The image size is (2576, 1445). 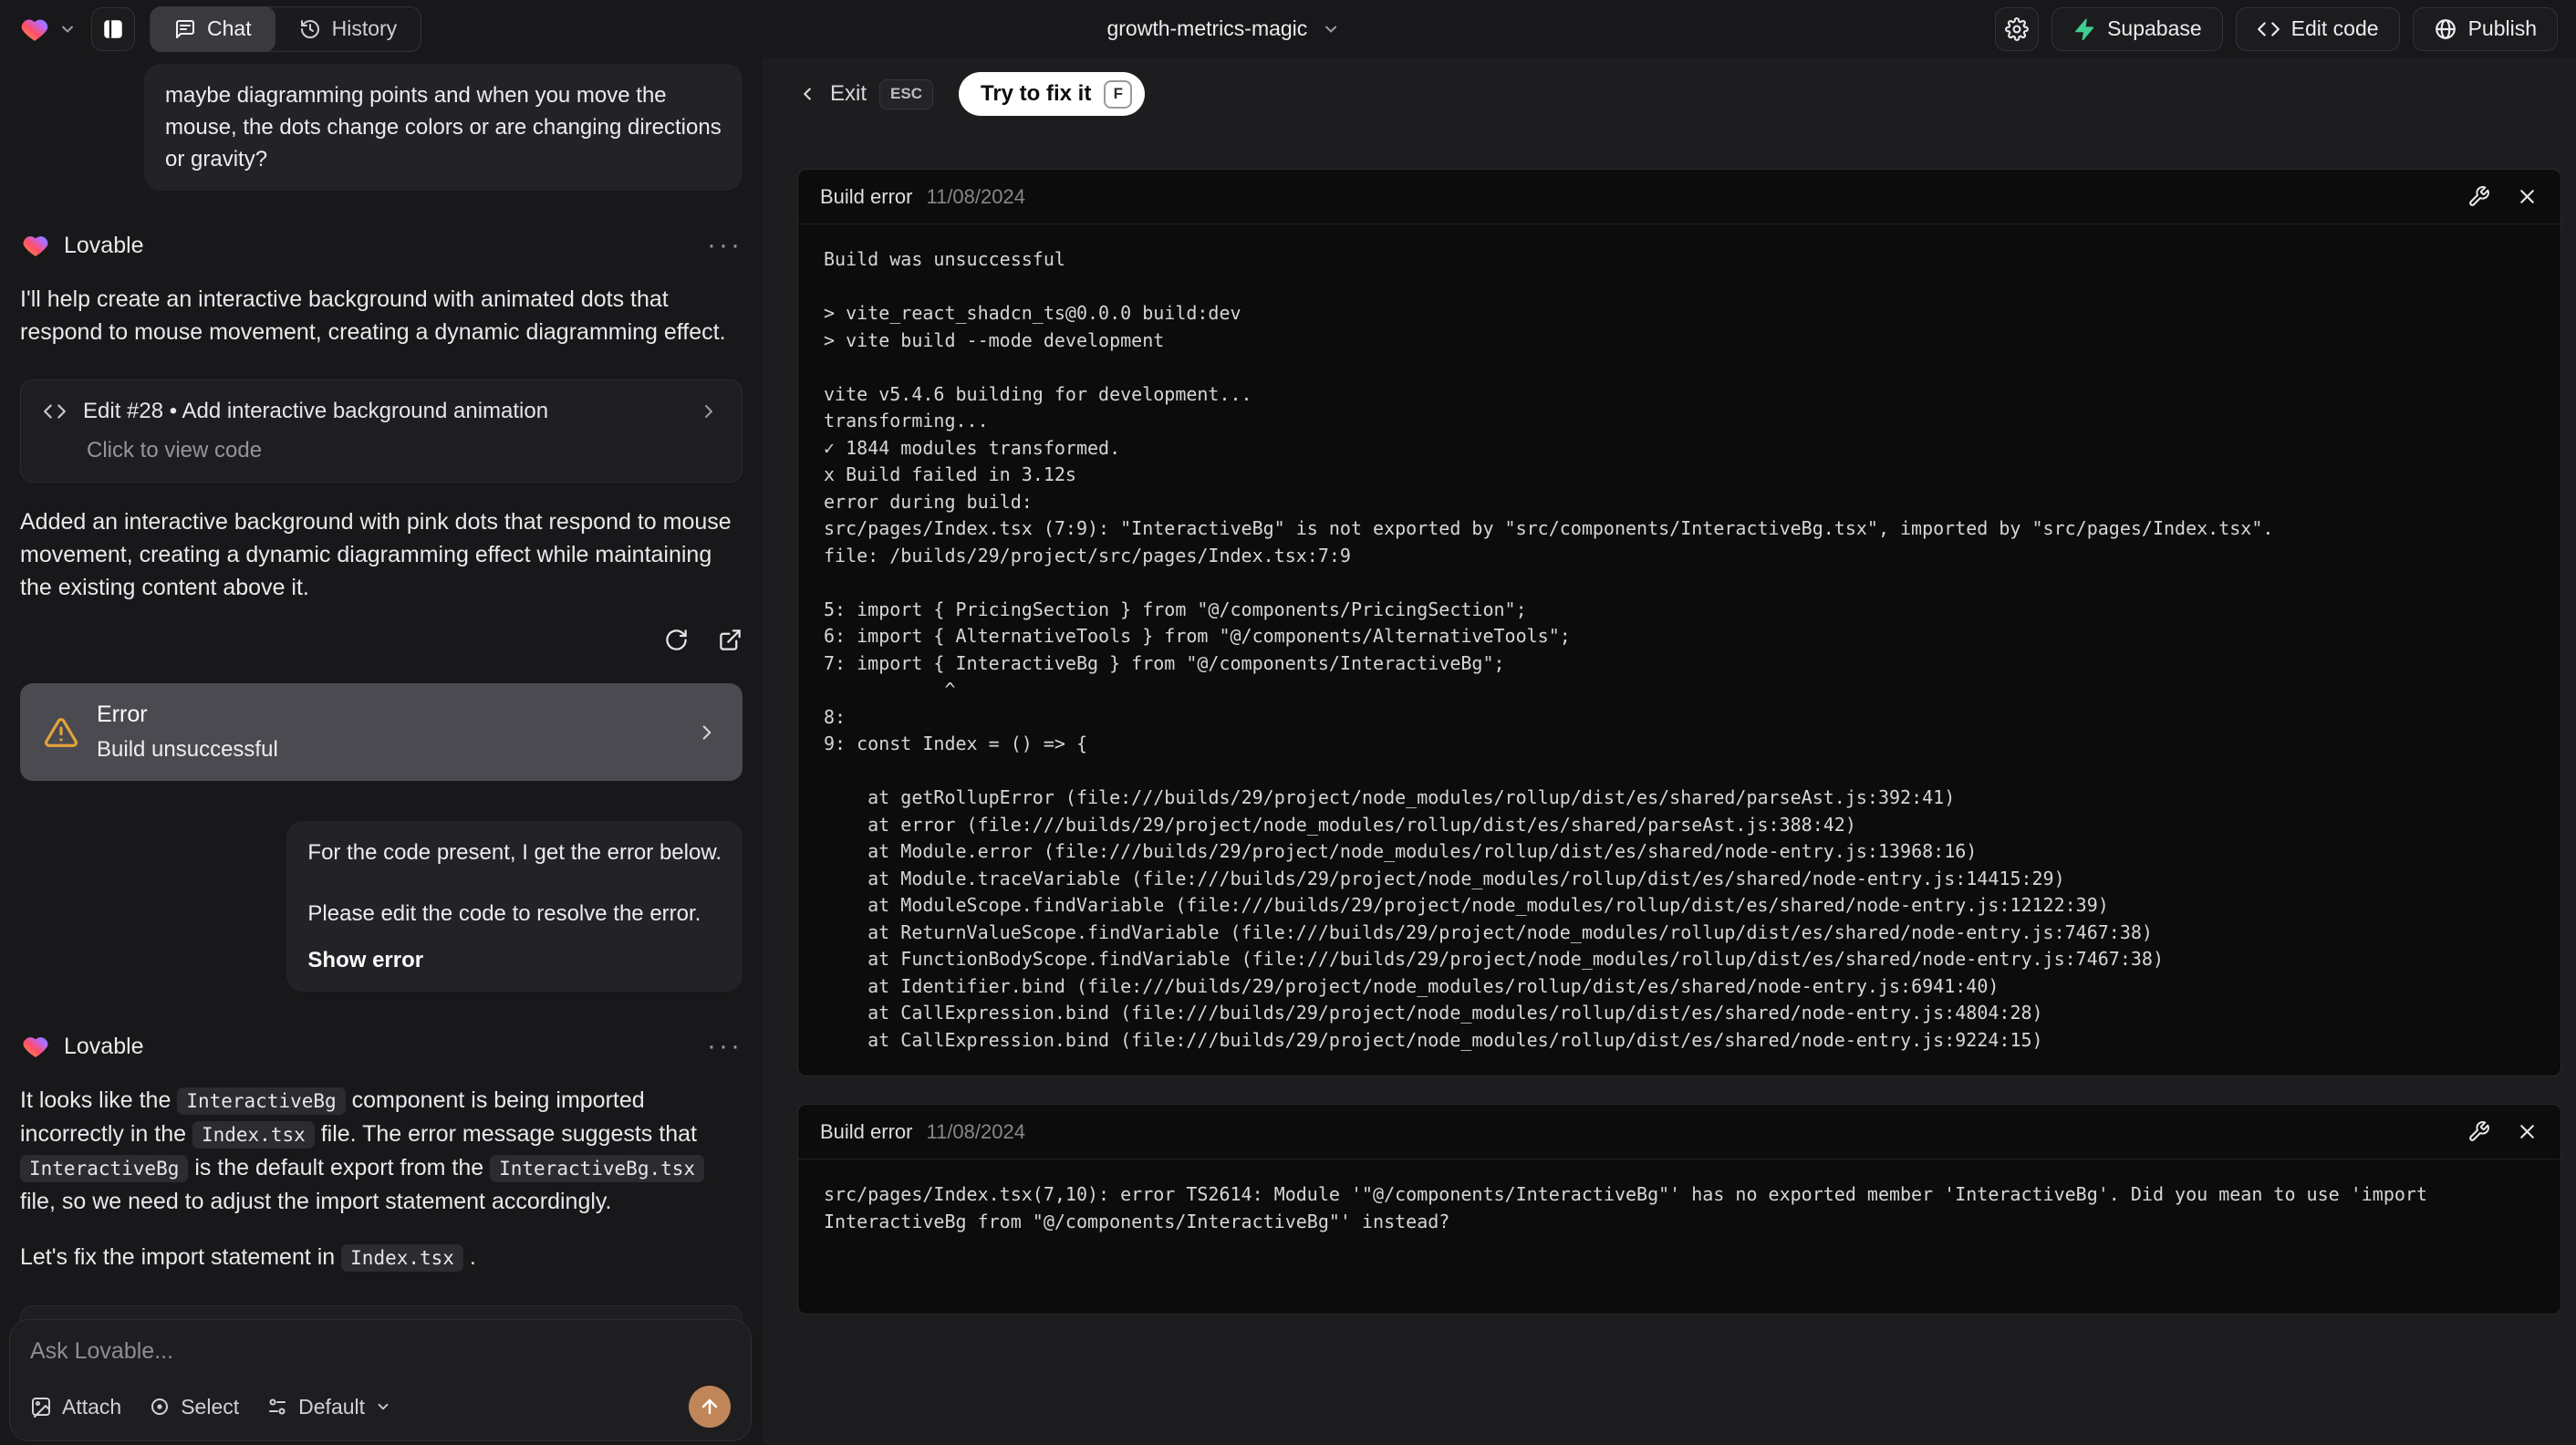 What do you see at coordinates (1036, 93) in the screenshot?
I see `fix-button-label: Try to fix it` at bounding box center [1036, 93].